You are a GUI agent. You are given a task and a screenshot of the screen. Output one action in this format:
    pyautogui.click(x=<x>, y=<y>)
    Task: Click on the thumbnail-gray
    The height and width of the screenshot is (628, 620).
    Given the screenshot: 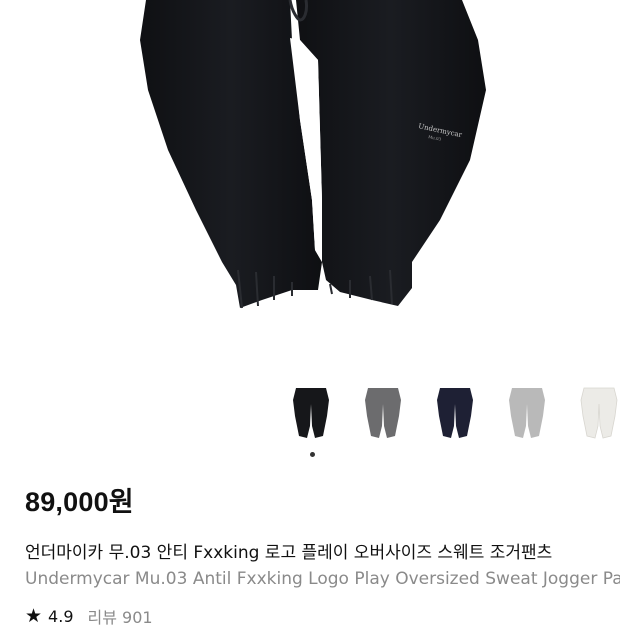 What is the action you would take?
    pyautogui.click(x=527, y=414)
    